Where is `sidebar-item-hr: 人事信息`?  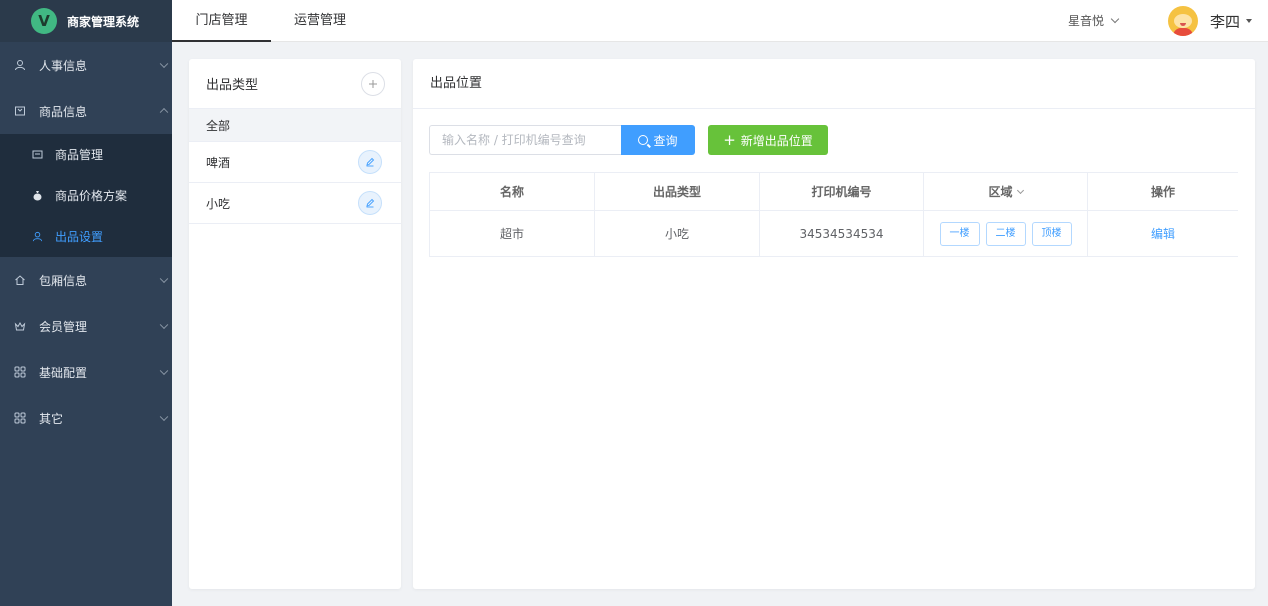
sidebar-item-hr: 人事信息 is located at coordinates (86, 65).